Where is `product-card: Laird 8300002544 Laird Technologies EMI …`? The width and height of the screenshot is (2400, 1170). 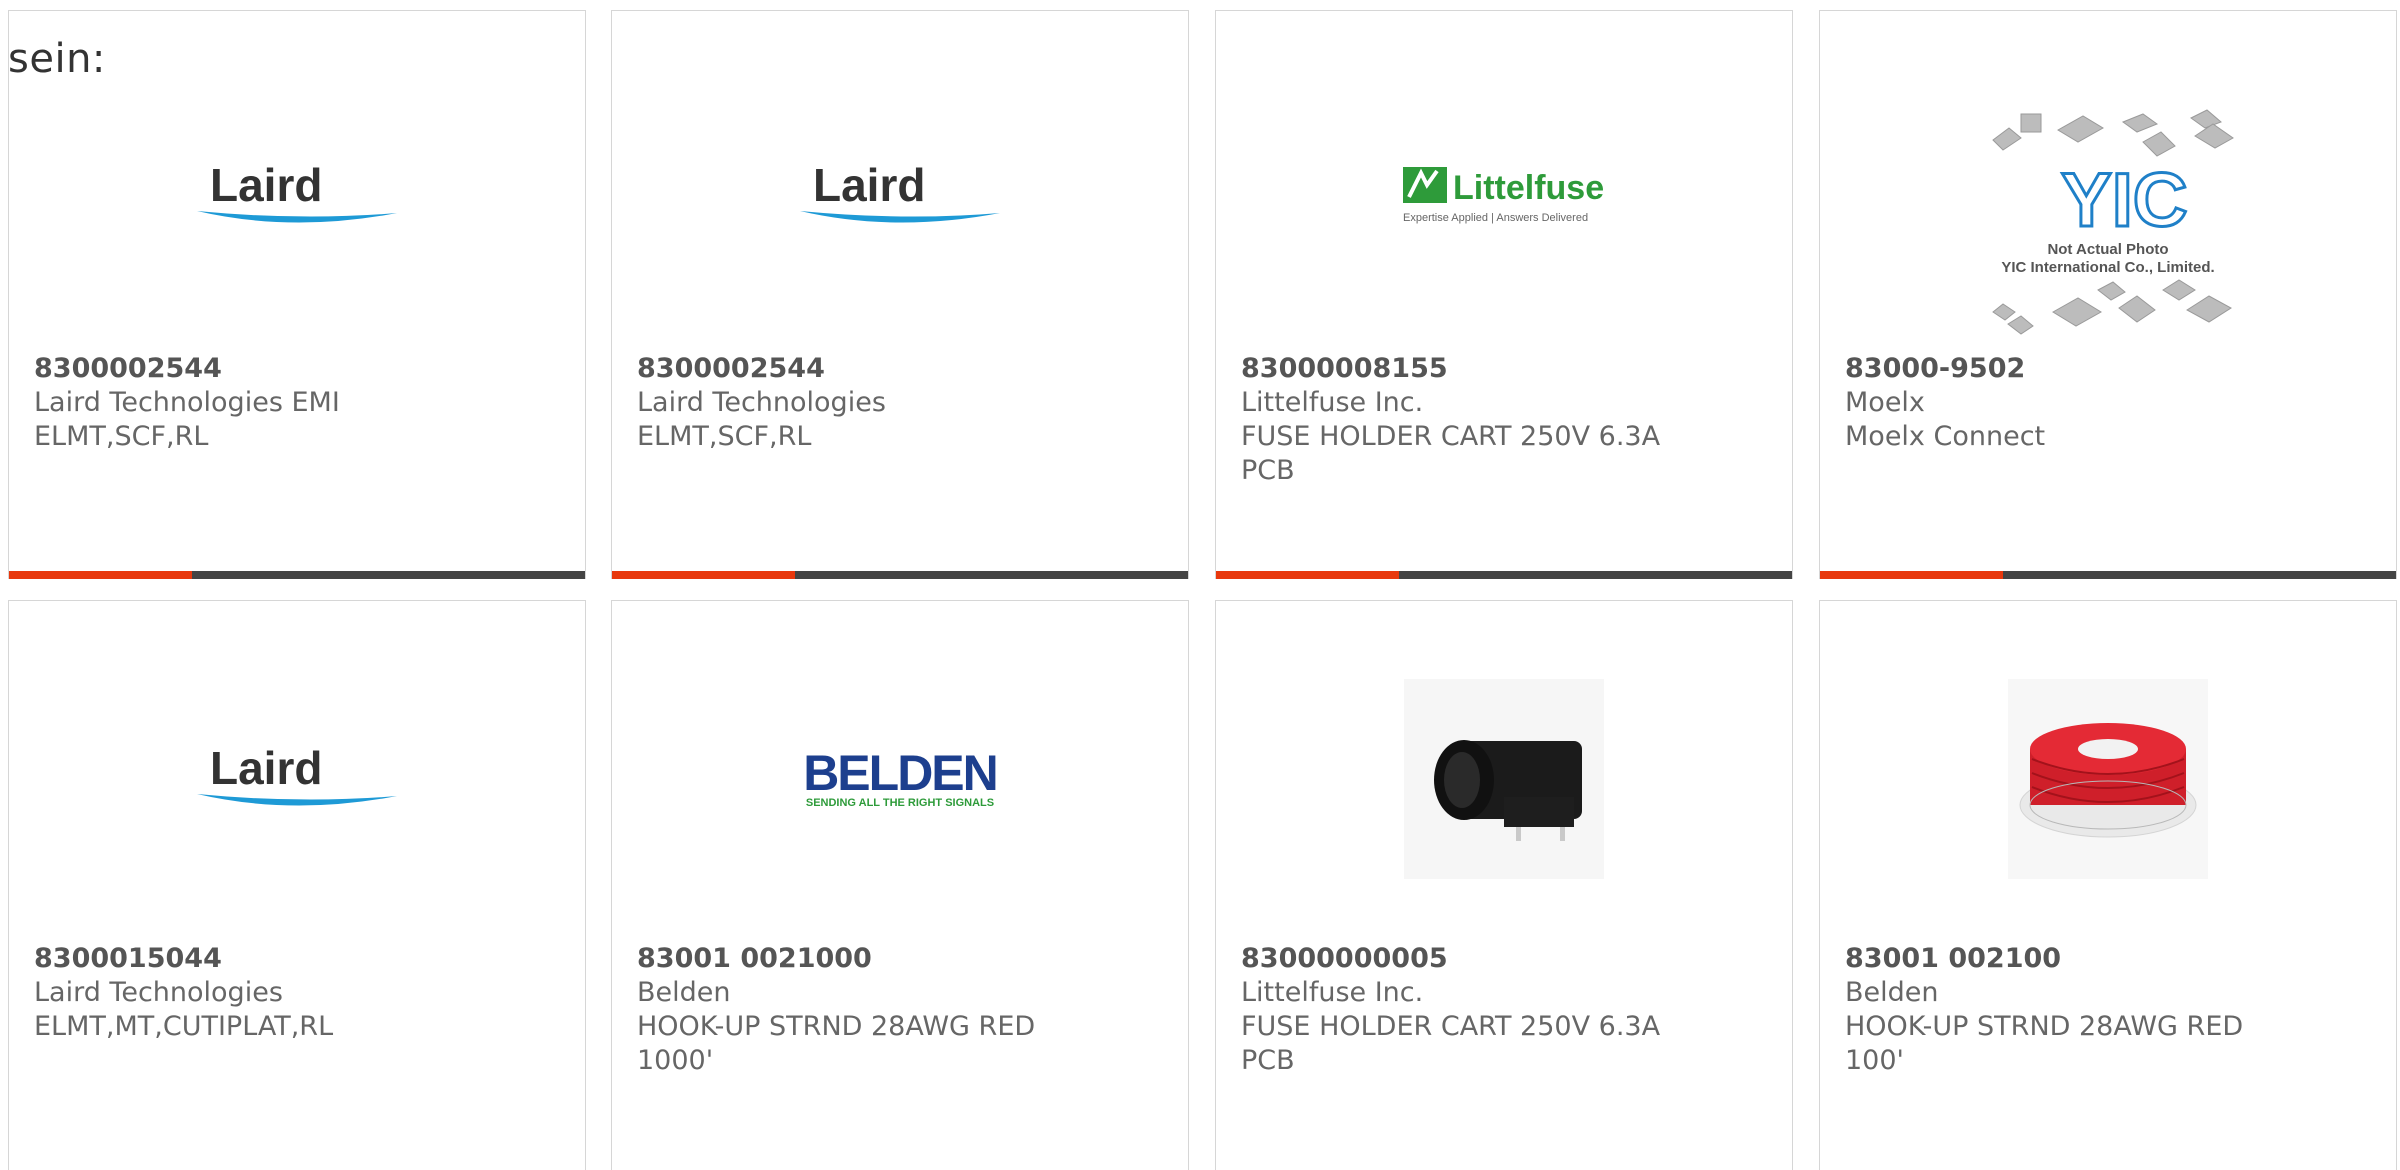
product-card: Laird 8300002544 Laird Technologies EMI … is located at coordinates (297, 294).